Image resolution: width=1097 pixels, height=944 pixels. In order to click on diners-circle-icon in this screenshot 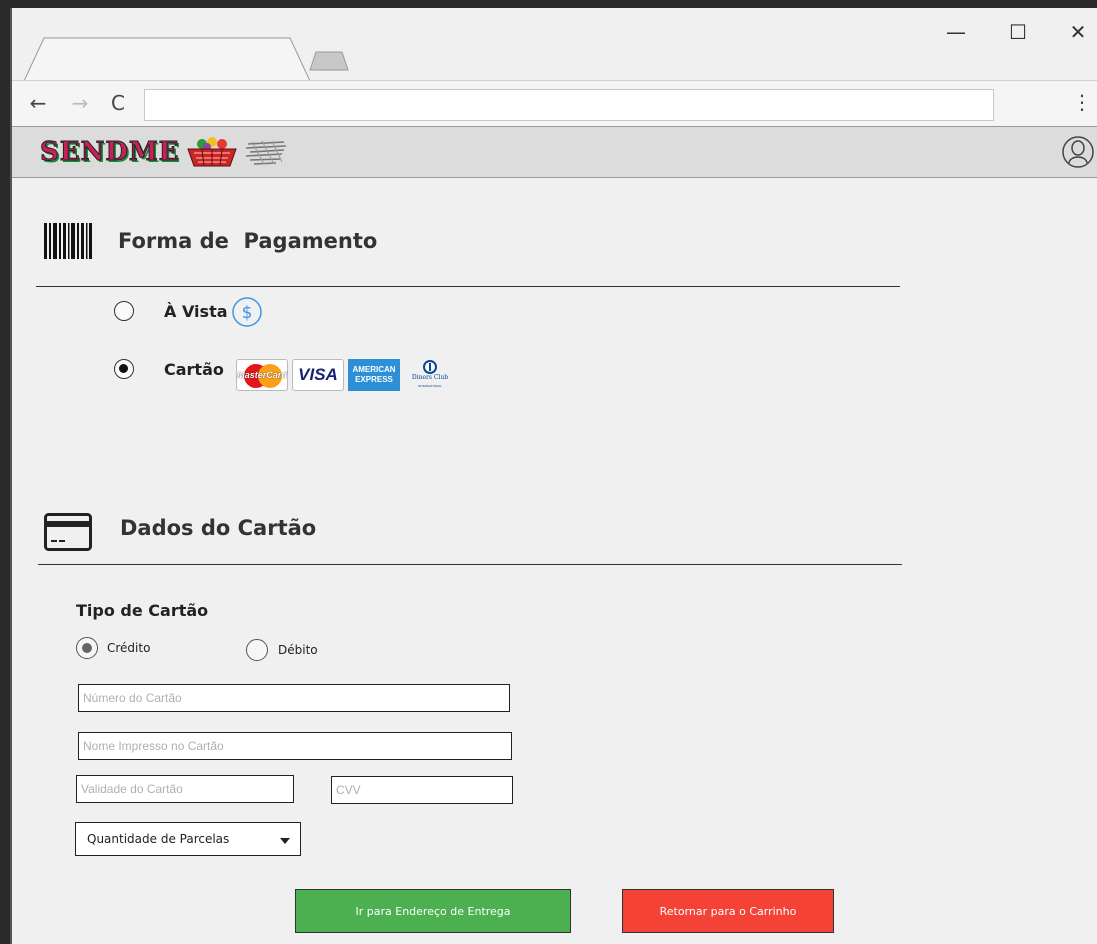, I will do `click(430, 367)`.